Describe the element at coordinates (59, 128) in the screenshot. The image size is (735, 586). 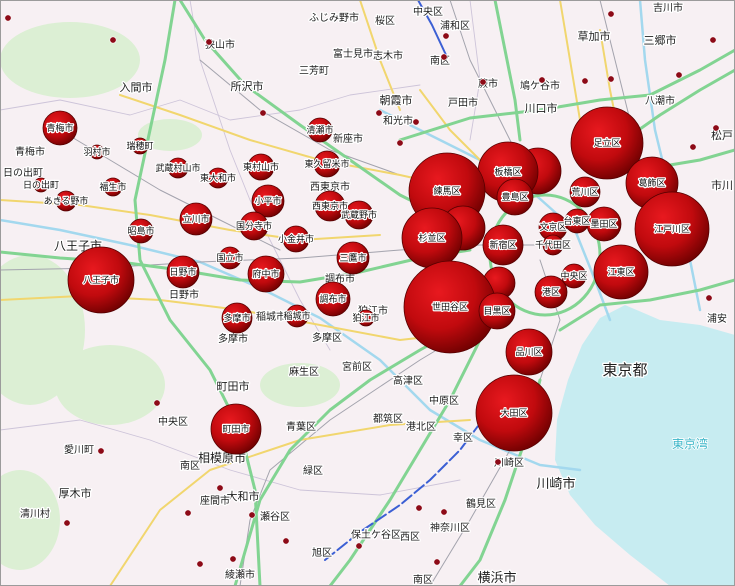
I see `municipality-bubble-label: 青梅市` at that location.